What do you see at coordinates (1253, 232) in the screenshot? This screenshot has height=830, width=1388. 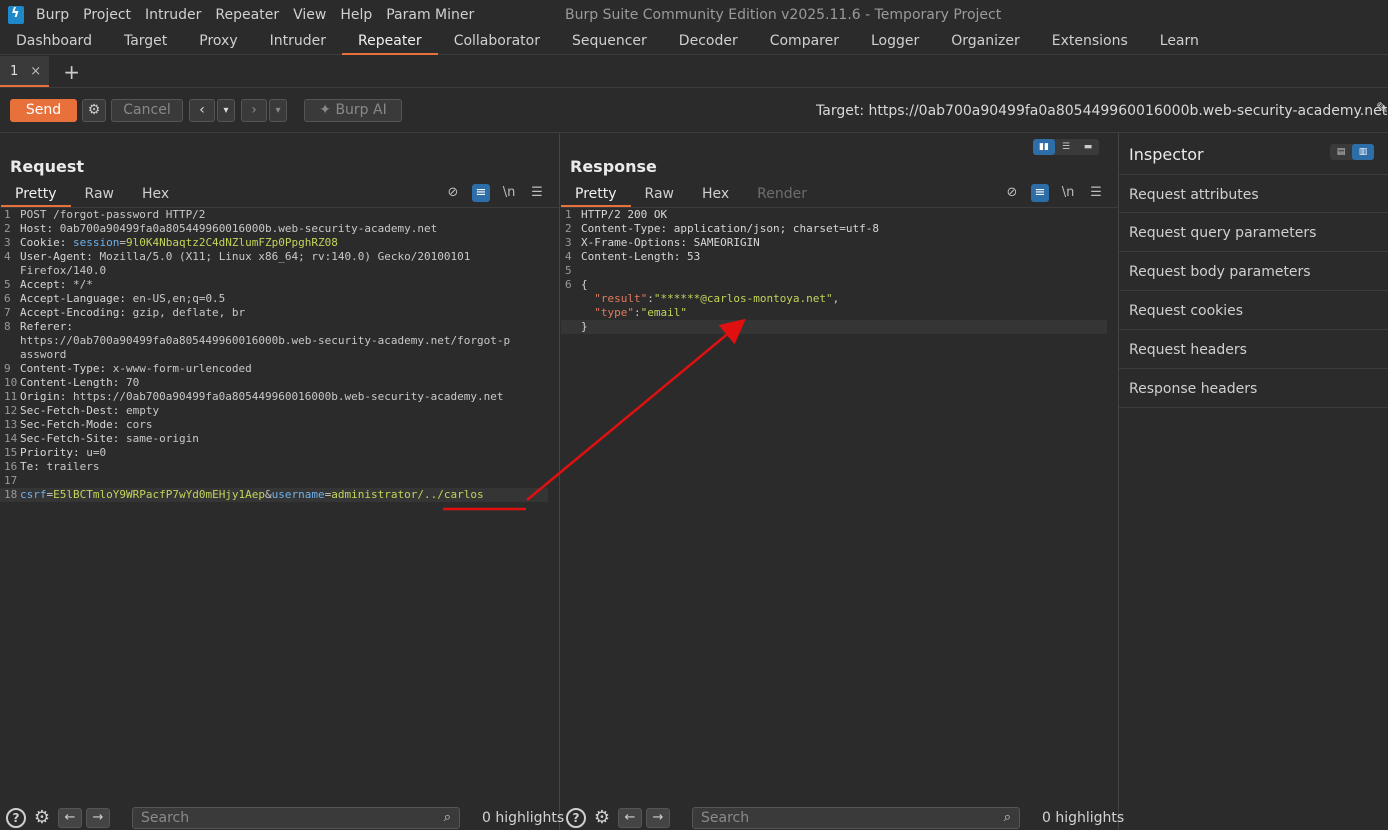 I see `inspector-request-query-parameters: Request query parameters` at bounding box center [1253, 232].